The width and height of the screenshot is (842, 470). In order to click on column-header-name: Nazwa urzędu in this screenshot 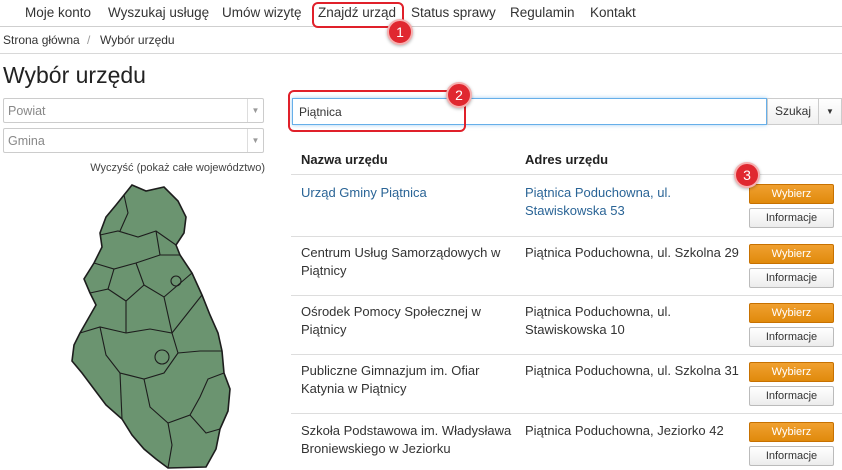, I will do `click(344, 159)`.